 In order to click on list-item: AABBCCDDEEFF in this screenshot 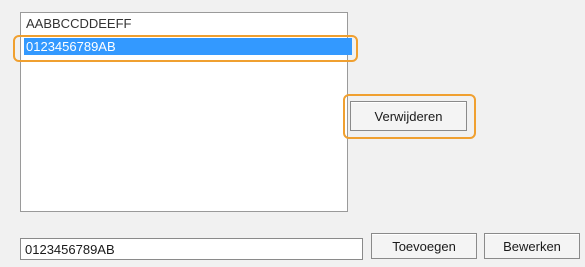, I will do `click(184, 23)`.